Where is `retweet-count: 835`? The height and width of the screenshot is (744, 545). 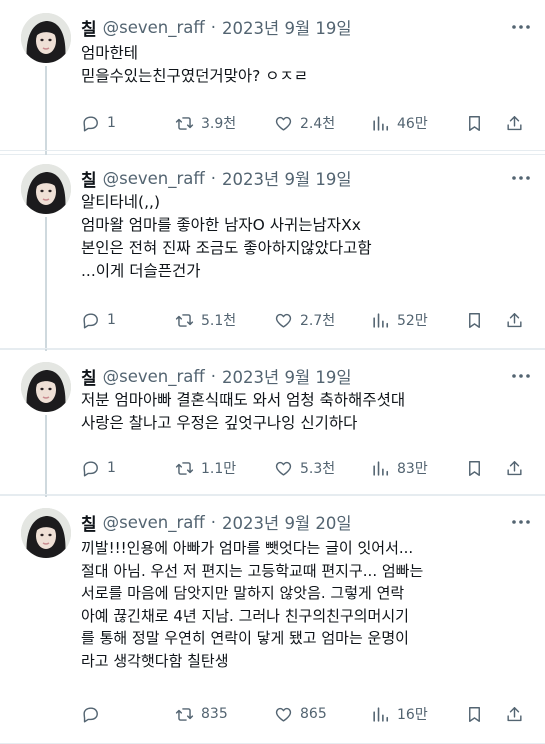
retweet-count: 835 is located at coordinates (214, 714).